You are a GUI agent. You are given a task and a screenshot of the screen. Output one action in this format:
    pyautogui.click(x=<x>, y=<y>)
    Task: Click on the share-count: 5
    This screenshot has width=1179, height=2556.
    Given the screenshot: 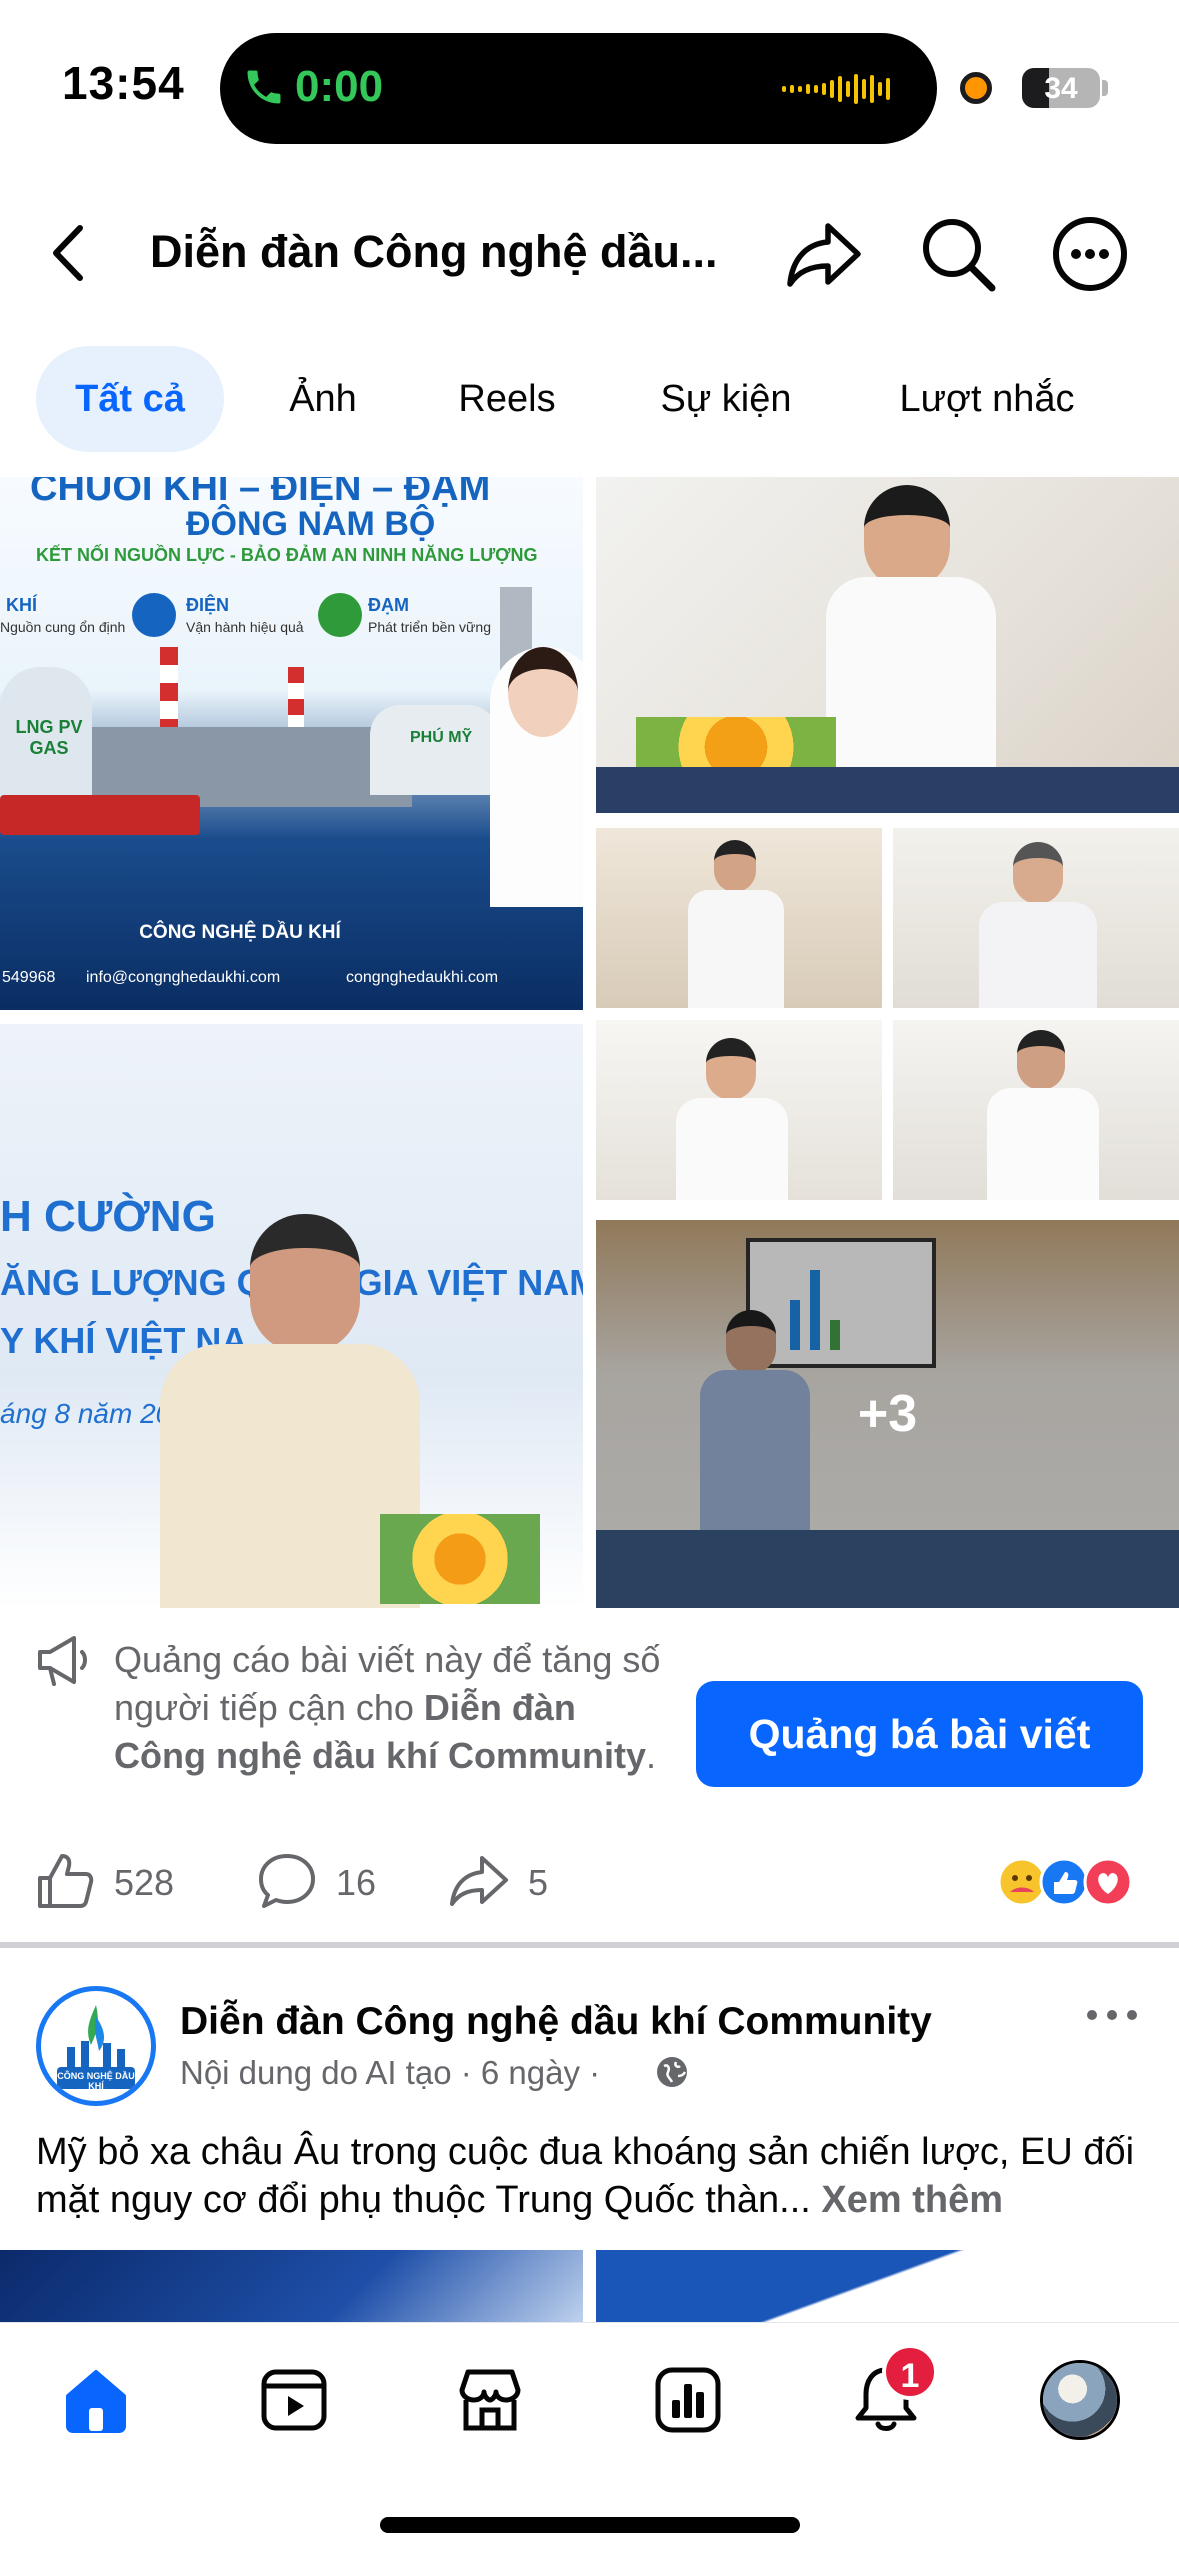 What is the action you would take?
    pyautogui.click(x=538, y=1883)
    